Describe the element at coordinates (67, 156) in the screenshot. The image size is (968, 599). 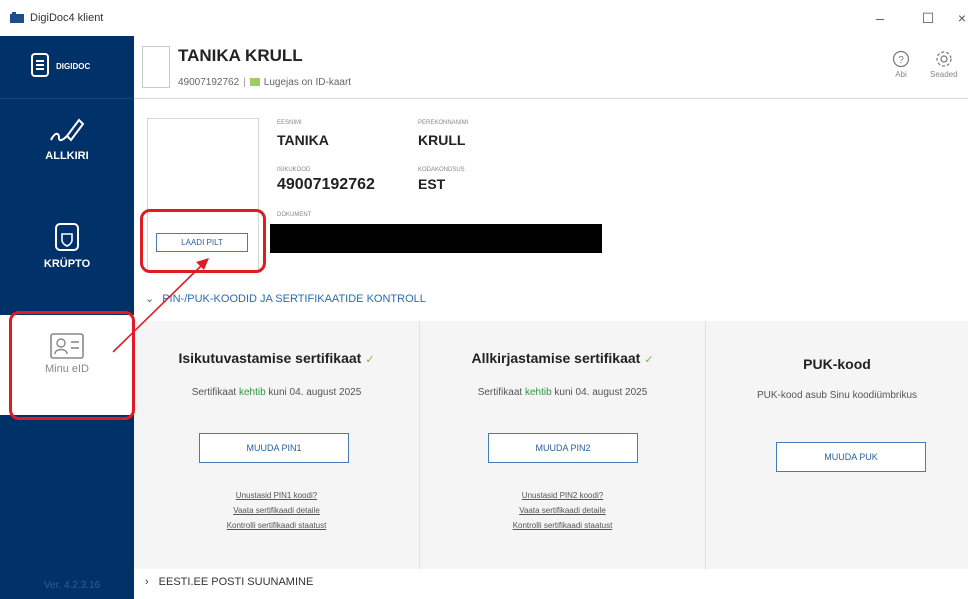
I see `sidebar-item-label: ALLKIRI` at that location.